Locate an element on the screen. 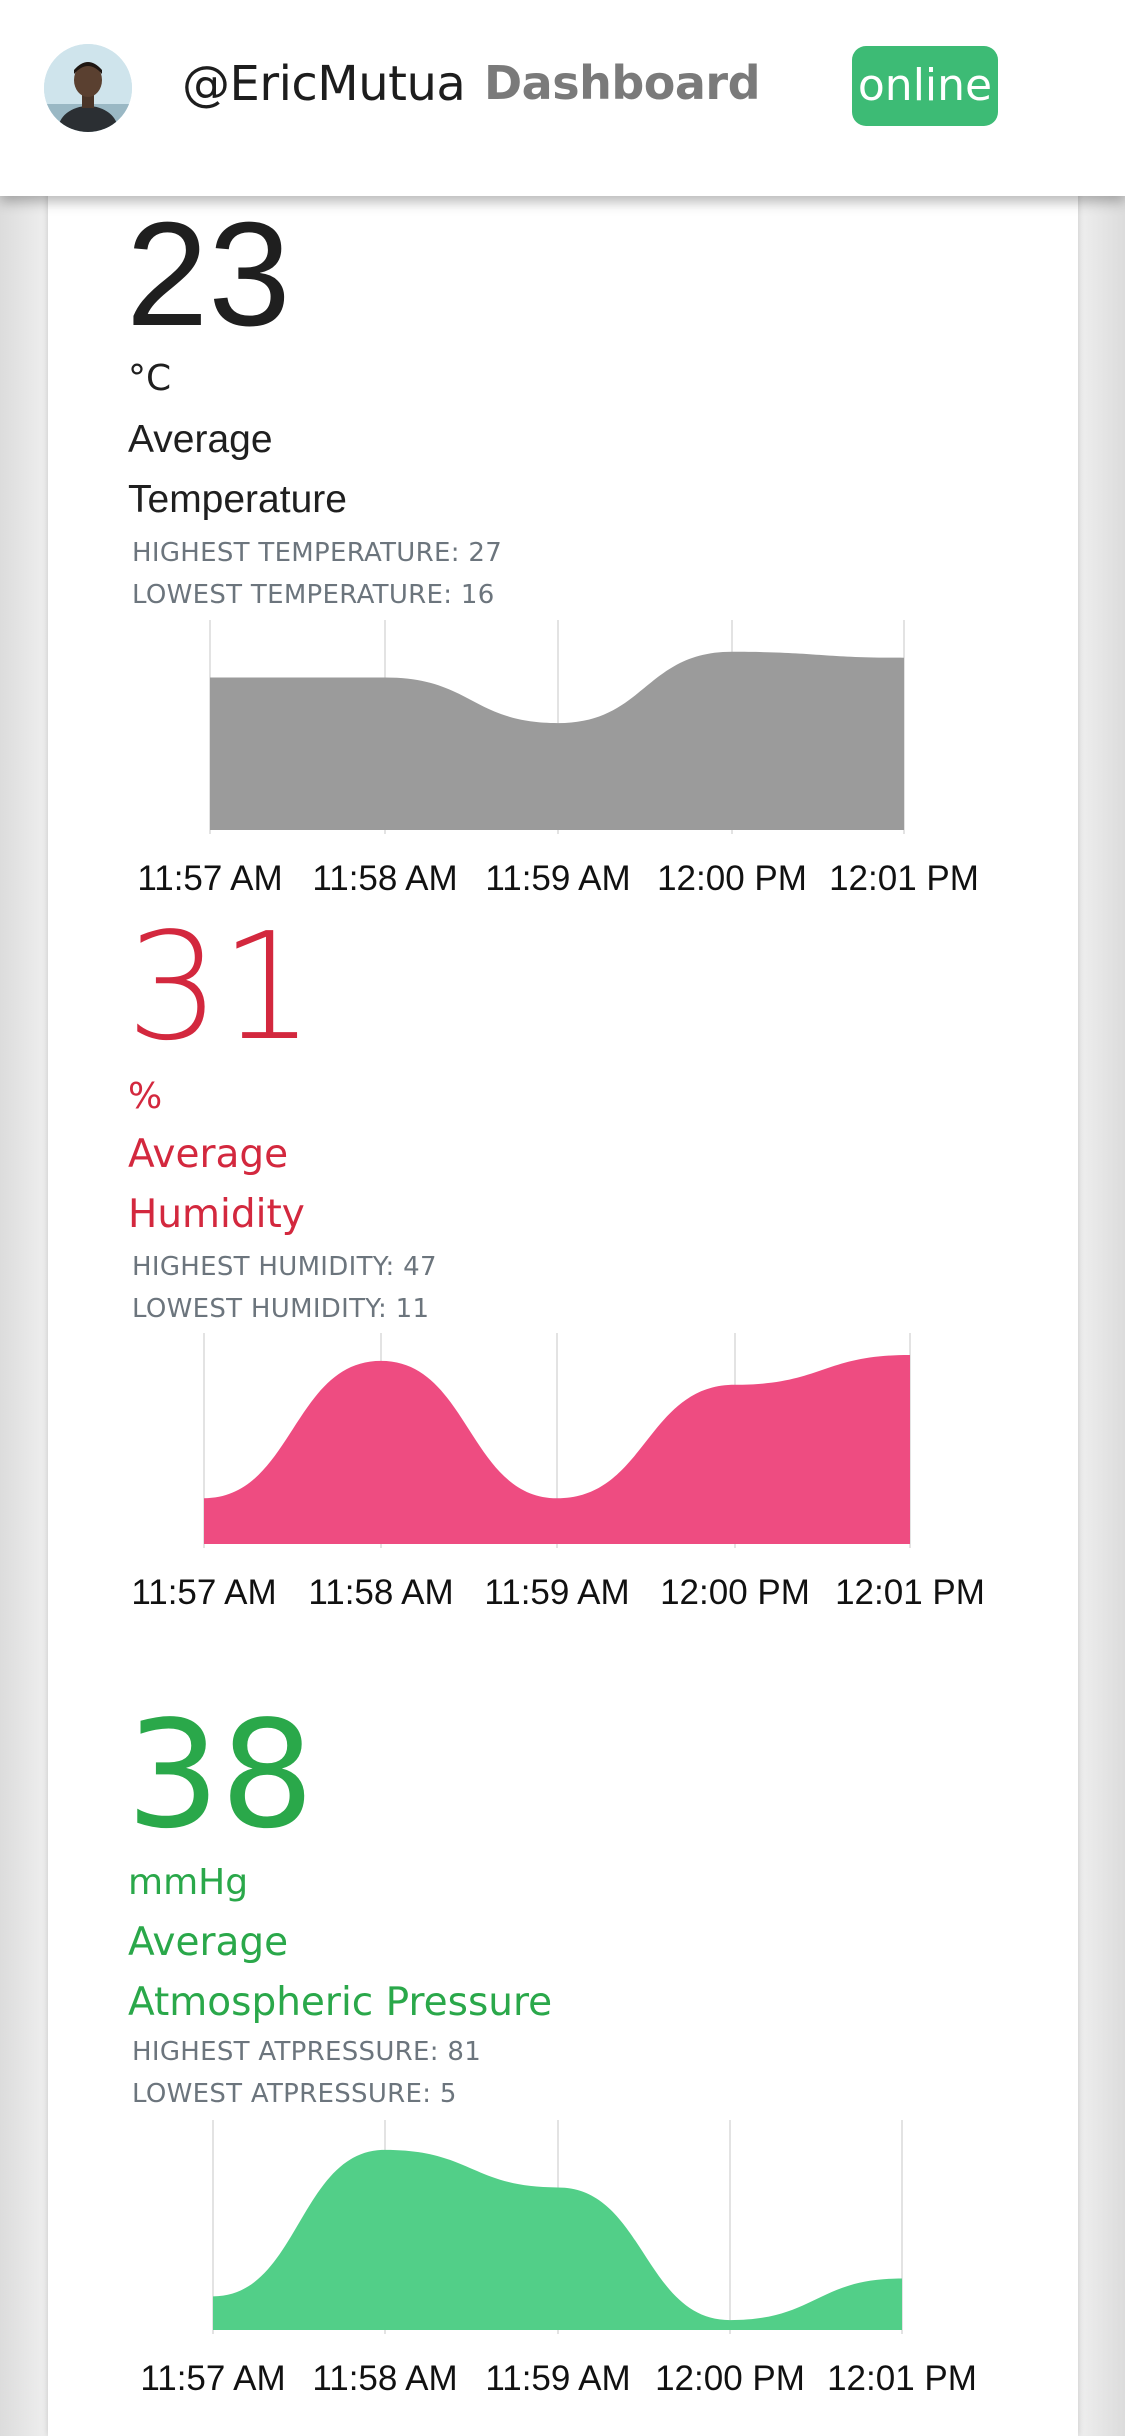 The image size is (1125, 2436). average-pressure-value: 38 is located at coordinates (220, 1775).